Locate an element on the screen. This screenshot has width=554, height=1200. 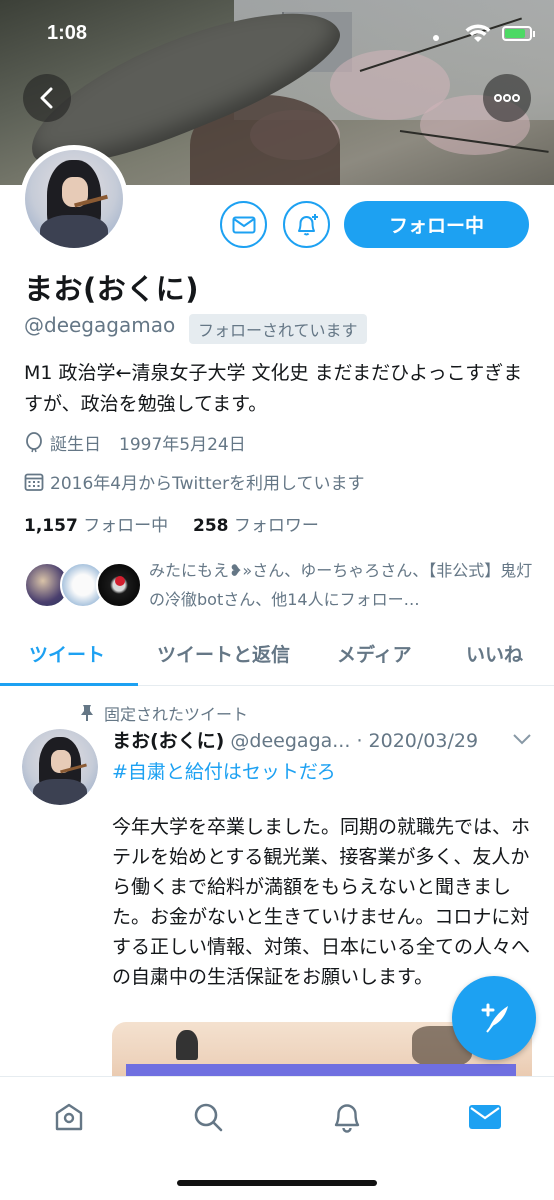
followers-link: 258 フォロワー is located at coordinates (256, 526).